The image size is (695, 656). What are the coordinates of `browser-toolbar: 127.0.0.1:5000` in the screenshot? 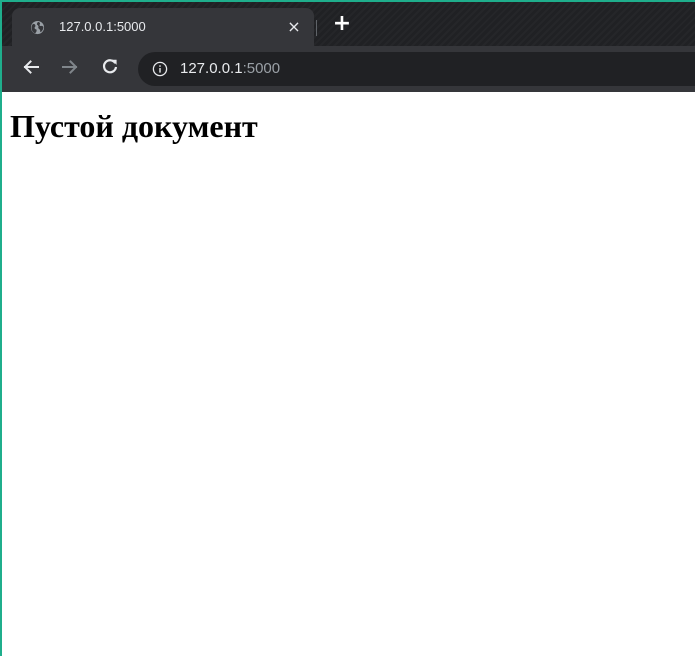 It's located at (348, 69).